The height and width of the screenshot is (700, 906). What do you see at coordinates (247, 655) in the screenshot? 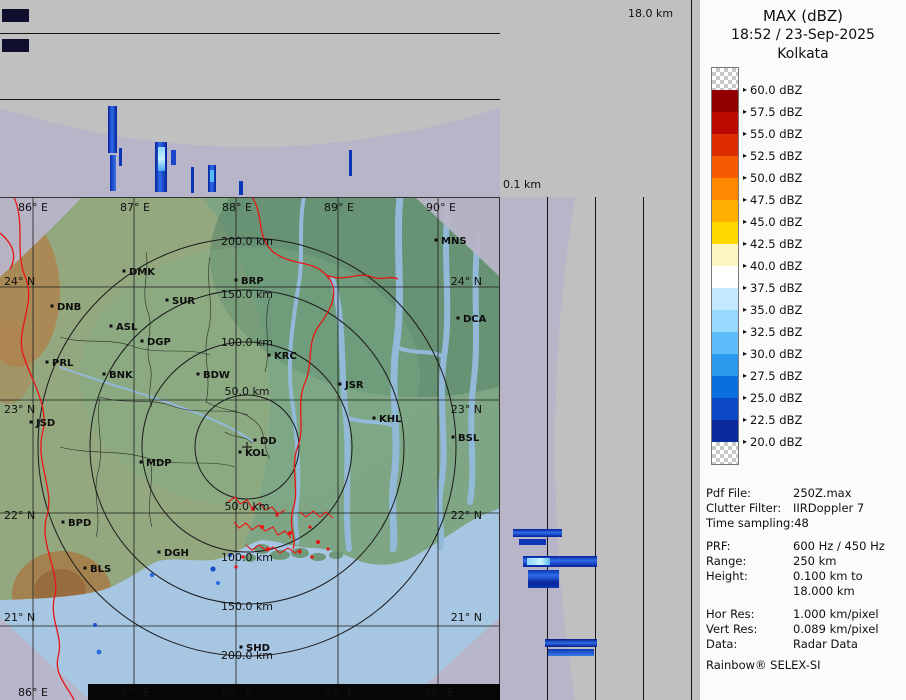
I see `map-label: 200.0 km` at bounding box center [247, 655].